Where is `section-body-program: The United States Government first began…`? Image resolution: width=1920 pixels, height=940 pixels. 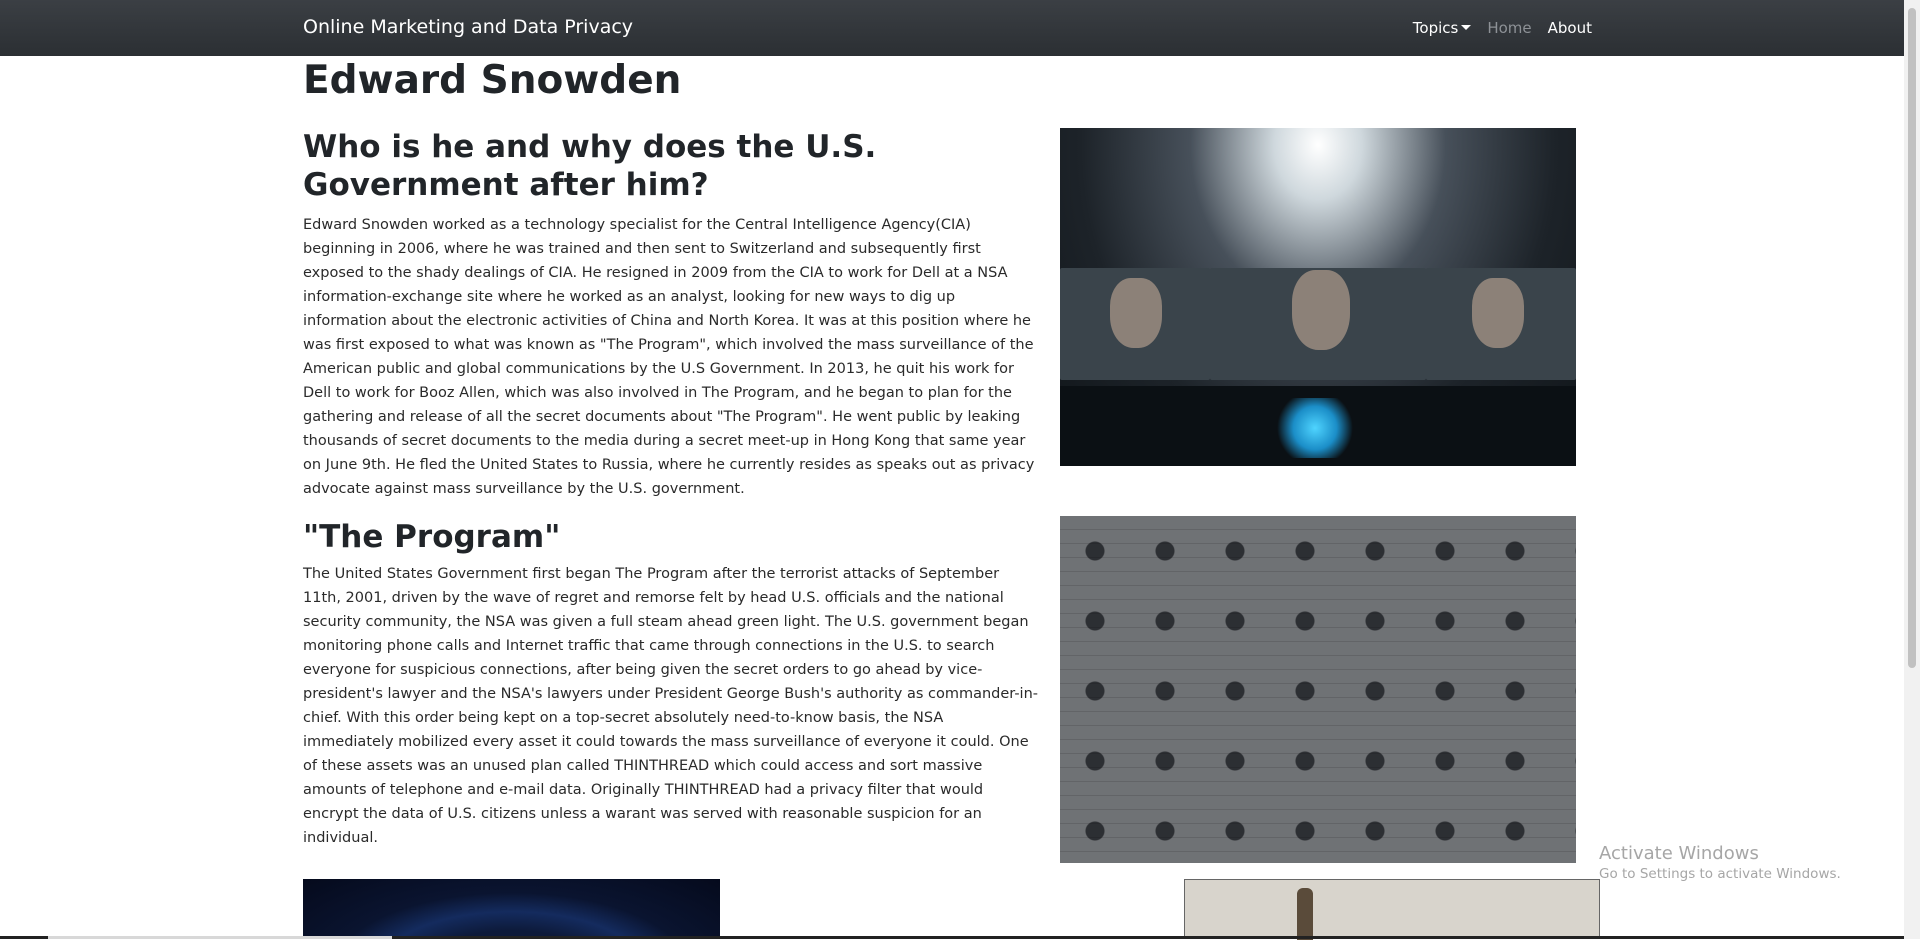
section-body-program: The United States Government first began… is located at coordinates (670, 706).